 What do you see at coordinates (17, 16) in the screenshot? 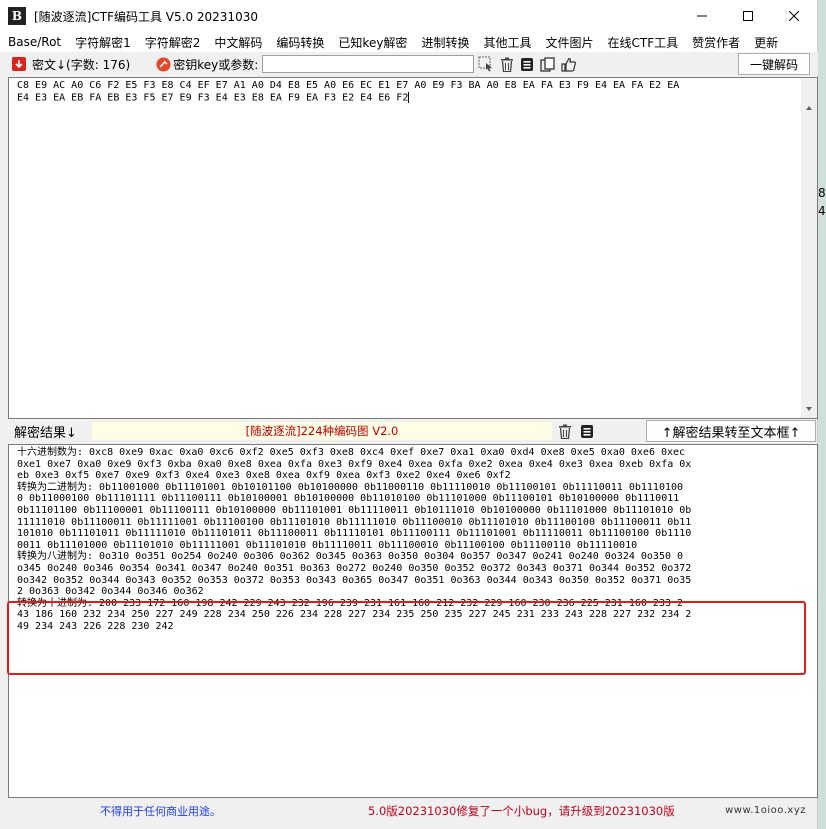
I see `app-logo-icon: B` at bounding box center [17, 16].